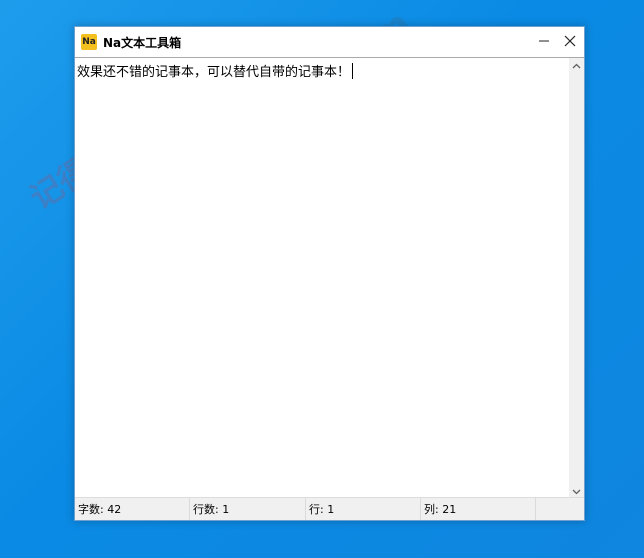  I want to click on status-bar: 字数: 42 行数: 1 行: 1 列: 21, so click(329, 508).